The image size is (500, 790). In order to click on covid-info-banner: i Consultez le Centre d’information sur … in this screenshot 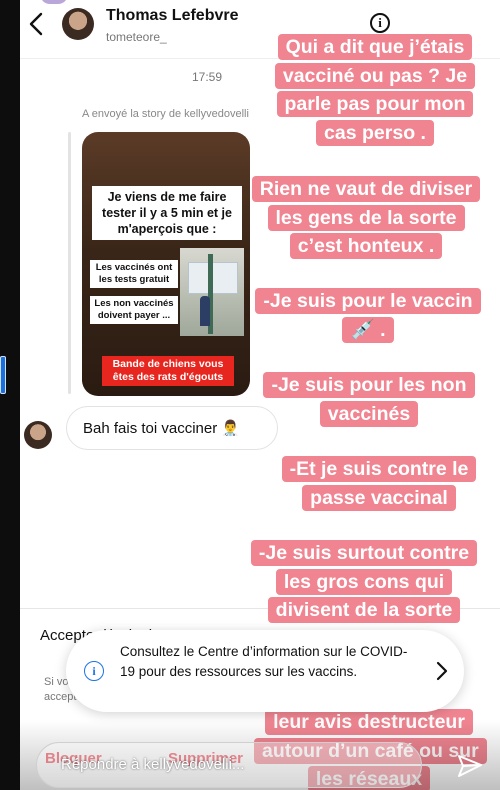, I will do `click(265, 671)`.